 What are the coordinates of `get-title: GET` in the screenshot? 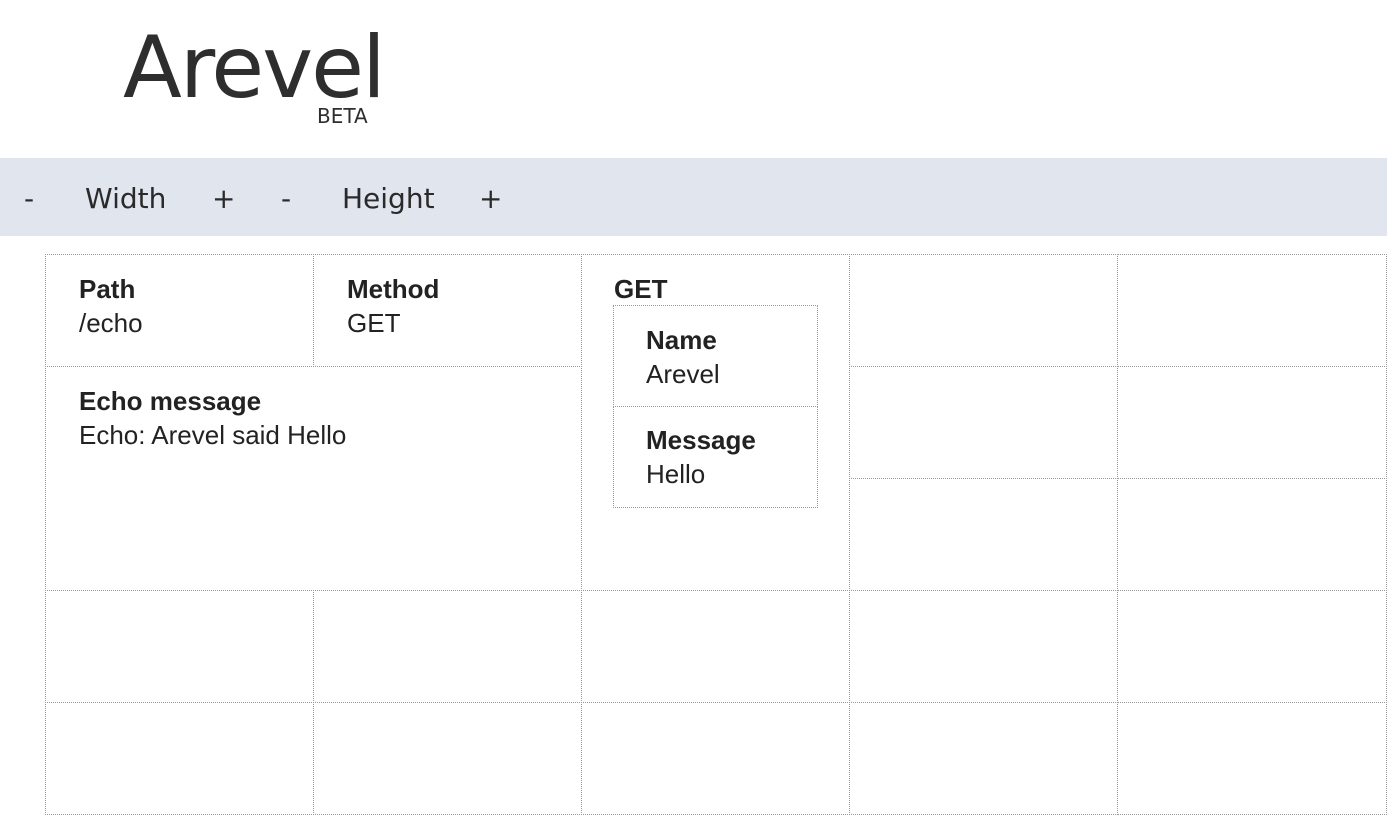 It's located at (641, 289).